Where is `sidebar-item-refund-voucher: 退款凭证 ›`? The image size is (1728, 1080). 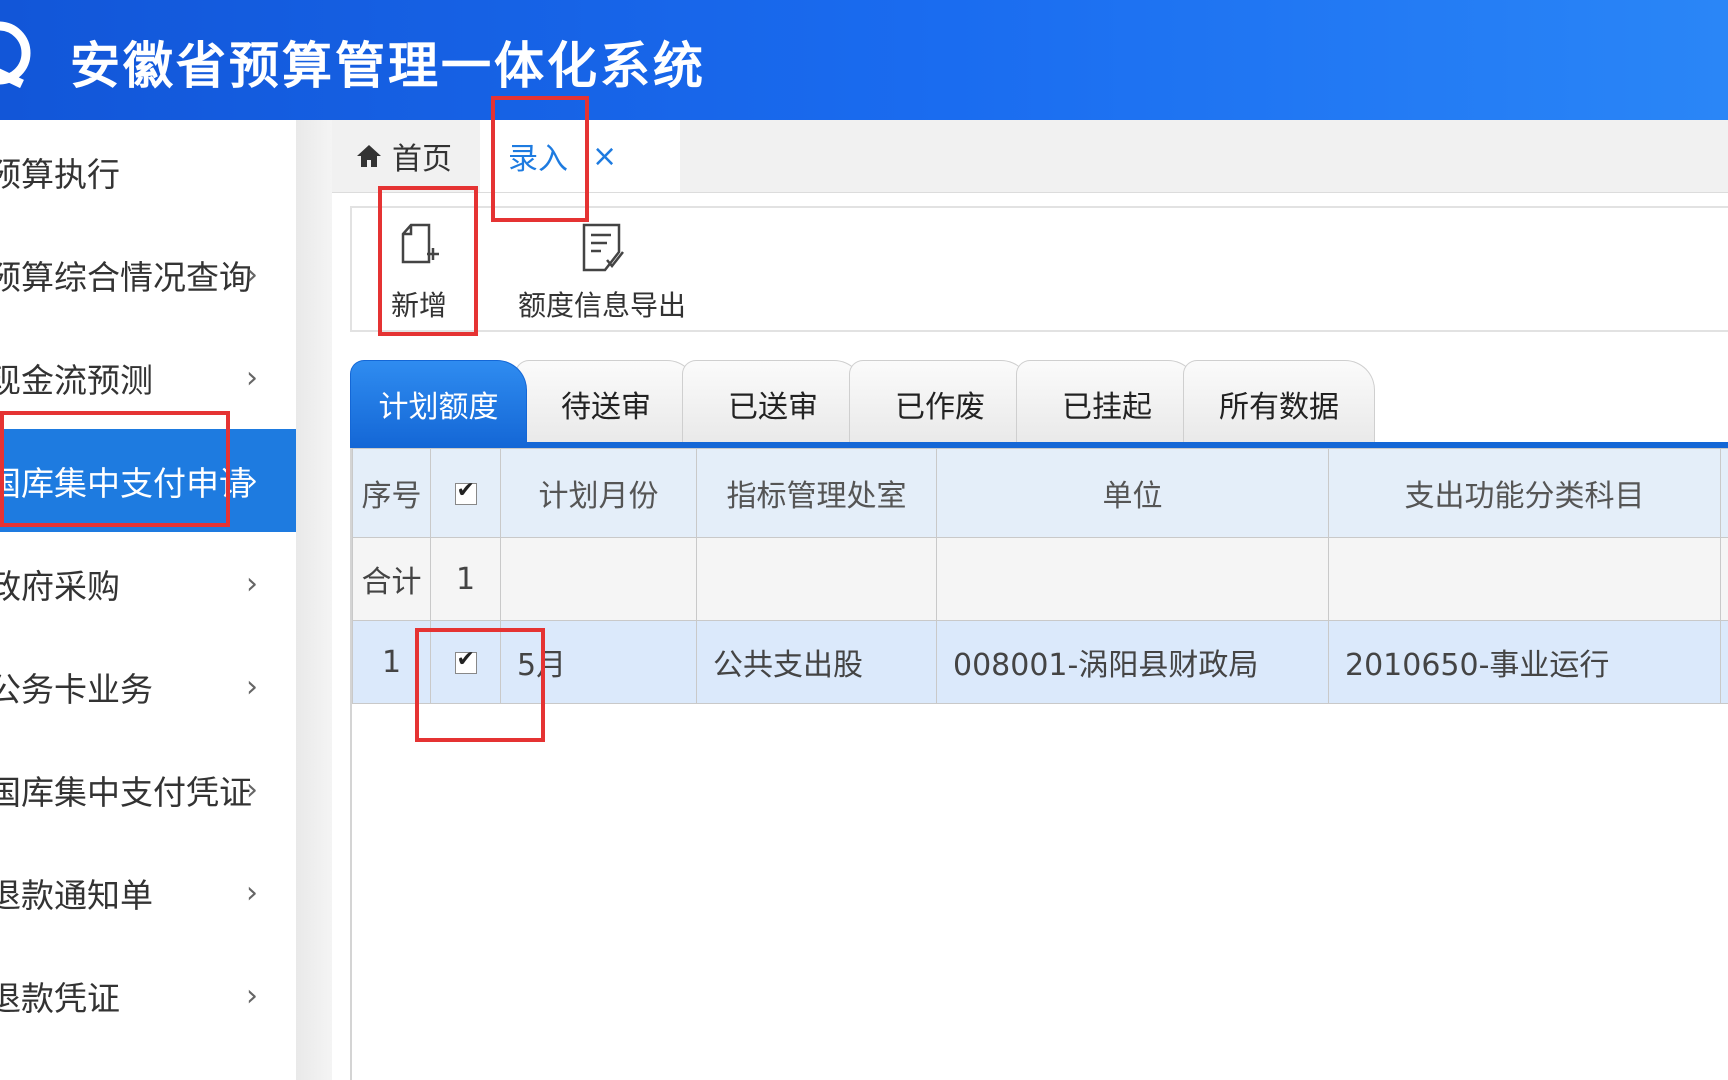 sidebar-item-refund-voucher: 退款凭证 › is located at coordinates (148, 995).